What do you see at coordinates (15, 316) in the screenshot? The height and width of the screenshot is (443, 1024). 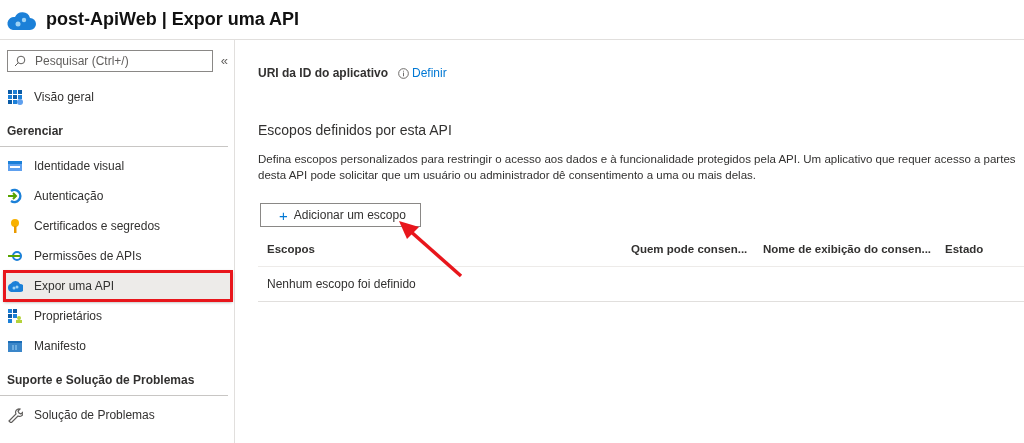 I see `grid-person-icon` at bounding box center [15, 316].